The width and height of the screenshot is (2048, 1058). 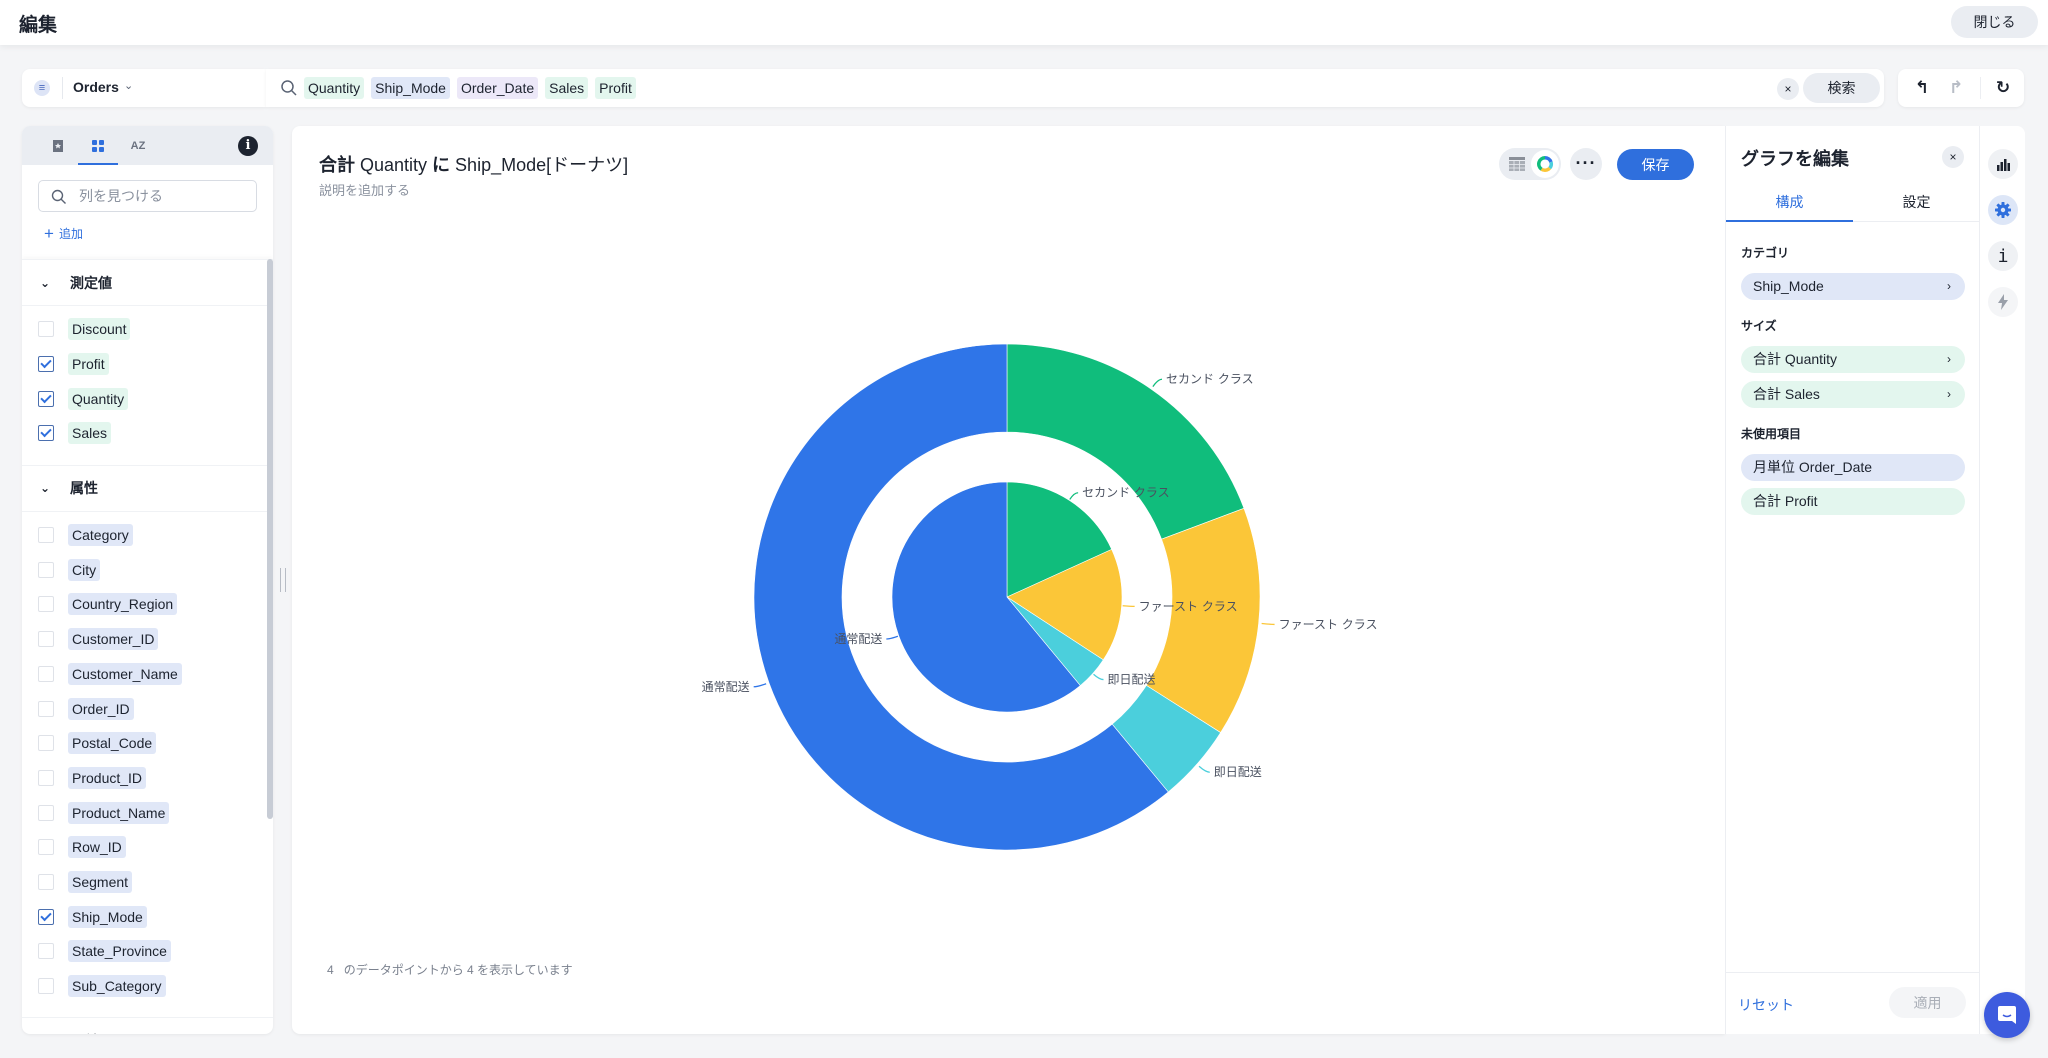 I want to click on bar-chart-icon, so click(x=2003, y=164).